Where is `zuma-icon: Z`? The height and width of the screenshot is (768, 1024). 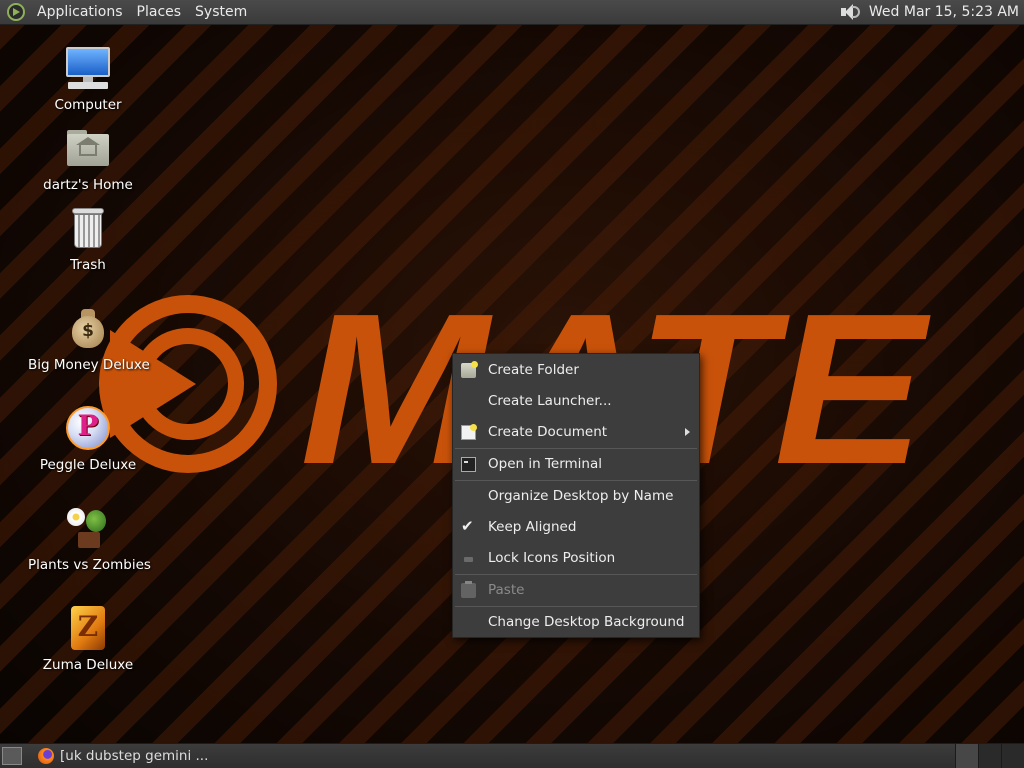
zuma-icon: Z is located at coordinates (88, 628).